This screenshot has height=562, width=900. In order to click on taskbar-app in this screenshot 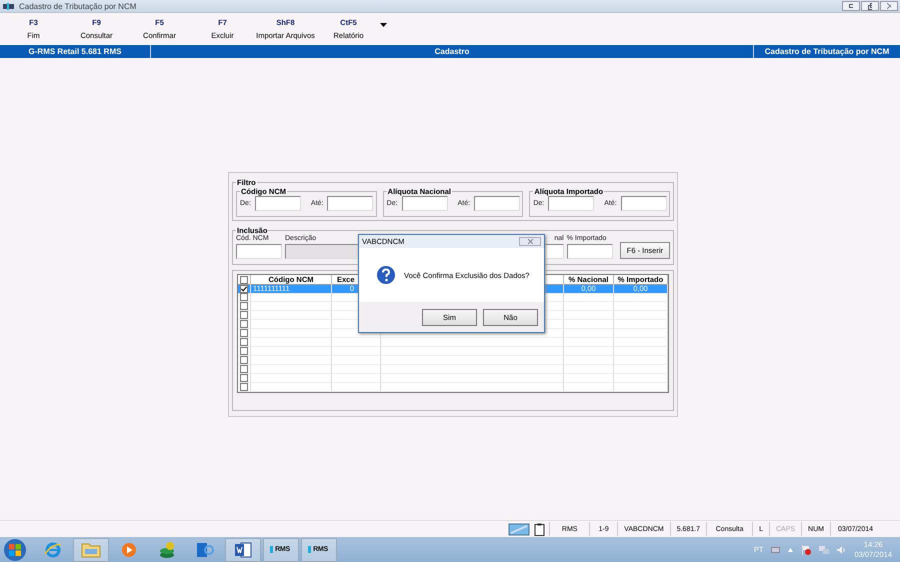, I will do `click(243, 550)`.